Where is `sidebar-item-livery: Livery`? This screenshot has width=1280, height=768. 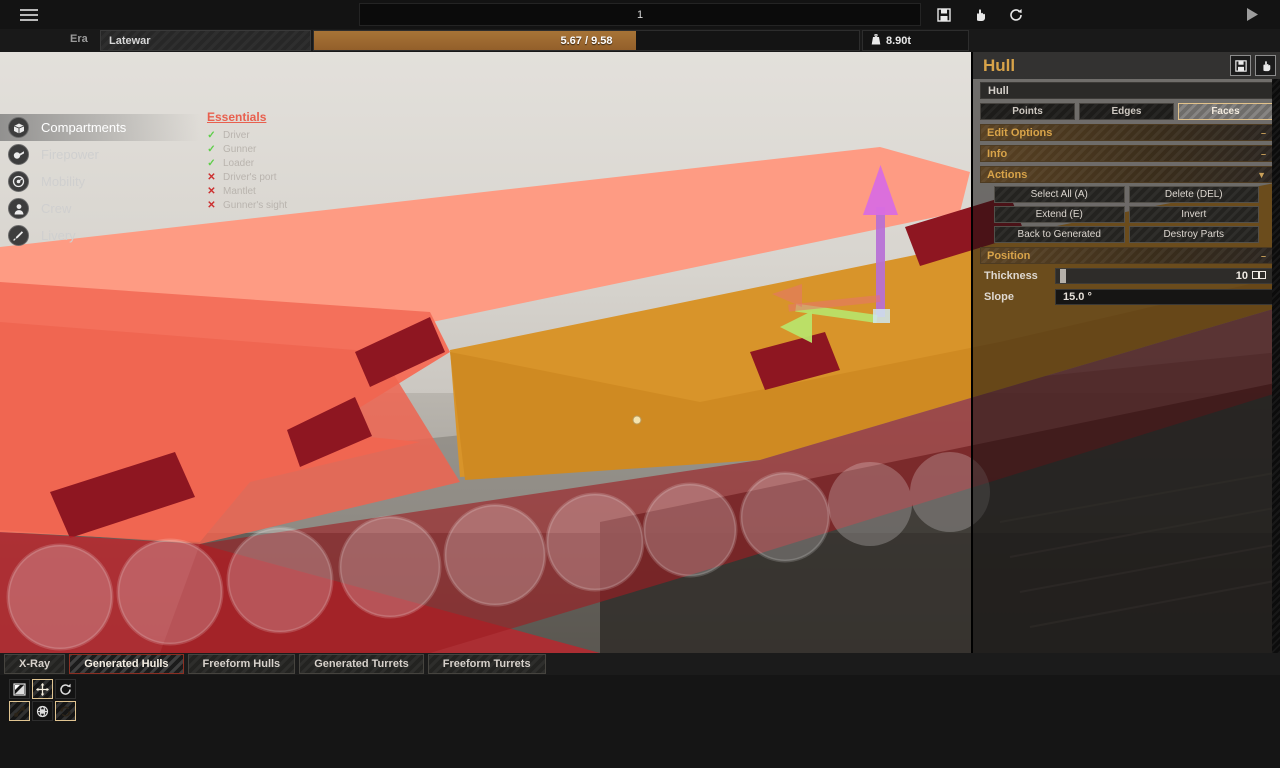 sidebar-item-livery: Livery is located at coordinates (100, 235).